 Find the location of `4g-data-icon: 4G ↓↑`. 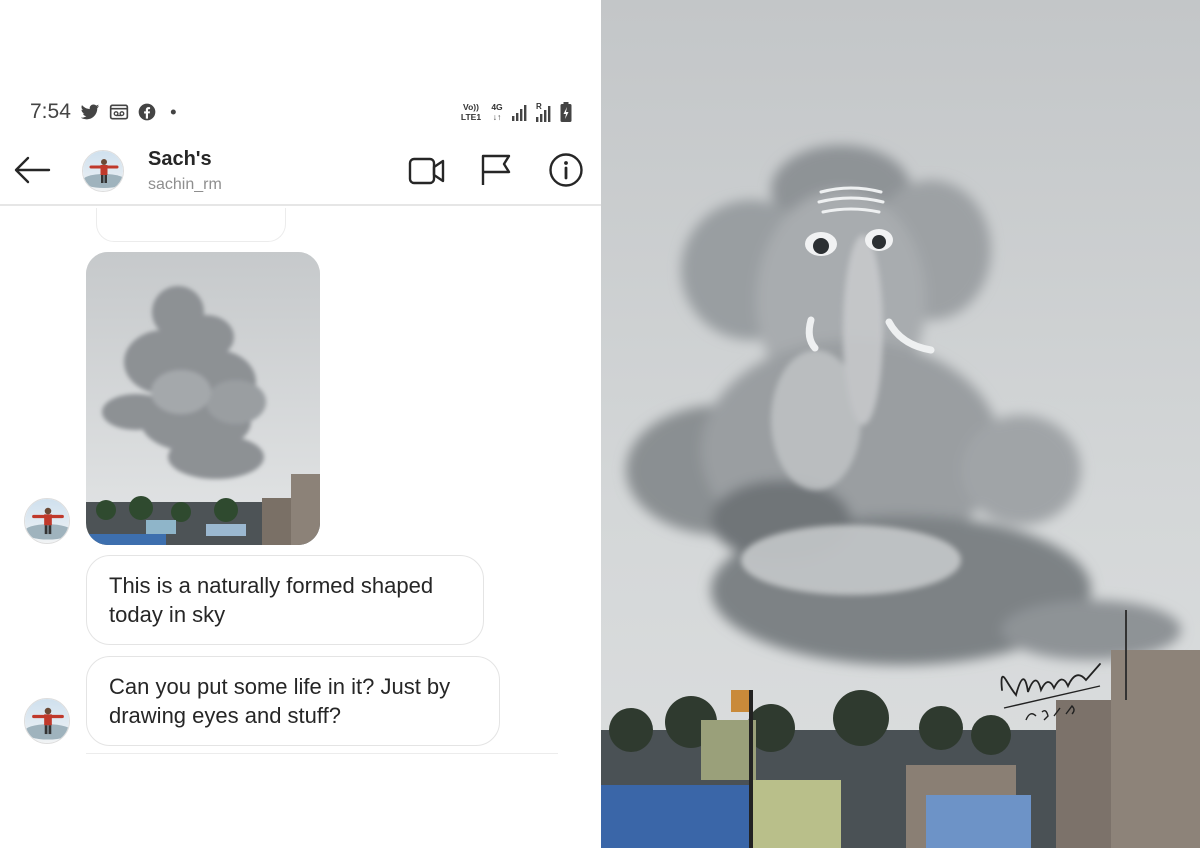

4g-data-icon: 4G ↓↑ is located at coordinates (497, 112).